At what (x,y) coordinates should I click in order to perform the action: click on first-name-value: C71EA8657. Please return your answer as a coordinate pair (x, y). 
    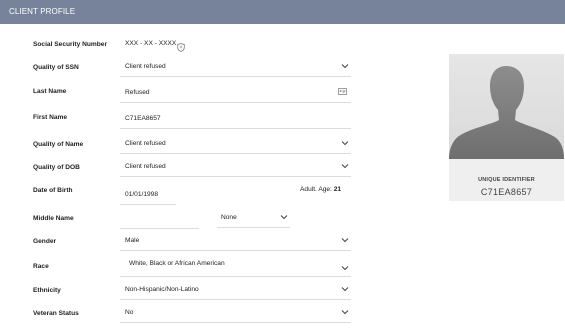
    Looking at the image, I should click on (143, 118).